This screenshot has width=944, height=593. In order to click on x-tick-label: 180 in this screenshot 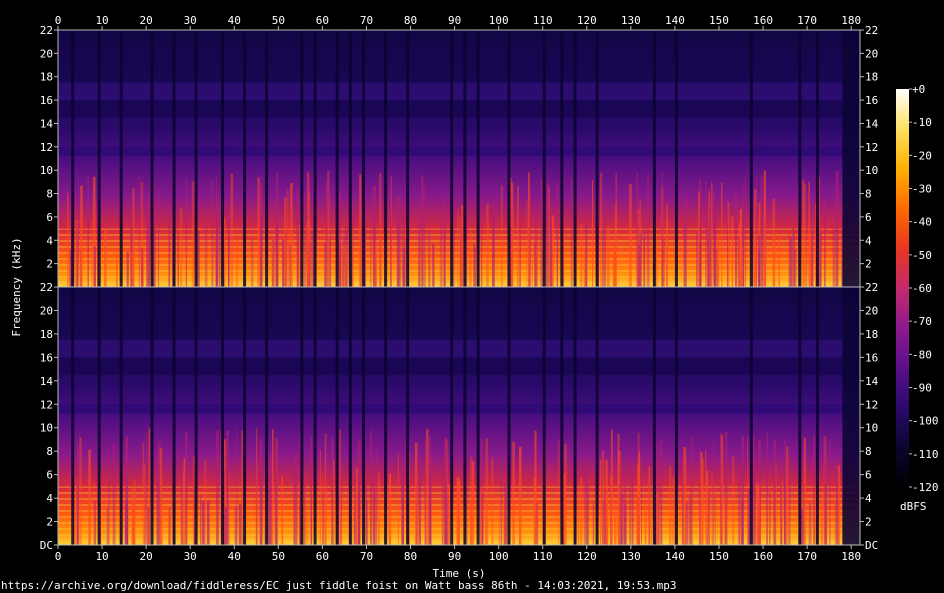, I will do `click(851, 20)`.